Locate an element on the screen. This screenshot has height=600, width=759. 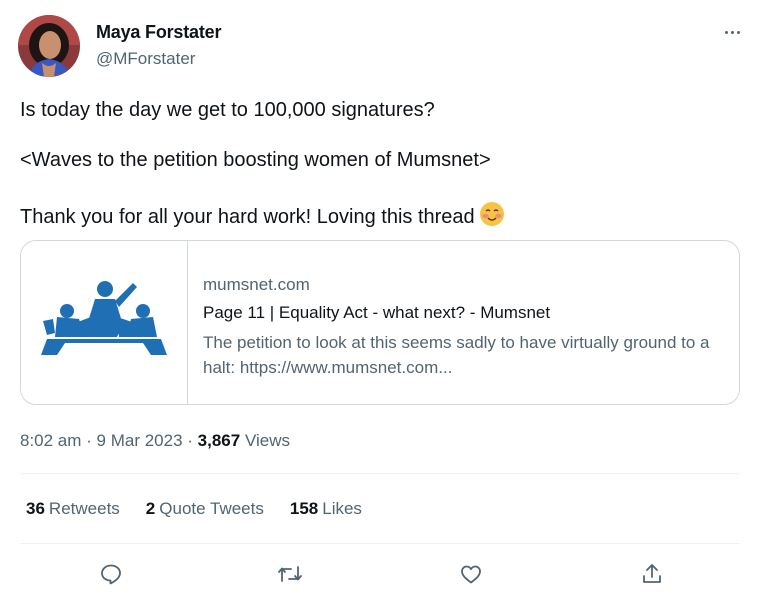
retweets-count: 36 is located at coordinates (35, 508).